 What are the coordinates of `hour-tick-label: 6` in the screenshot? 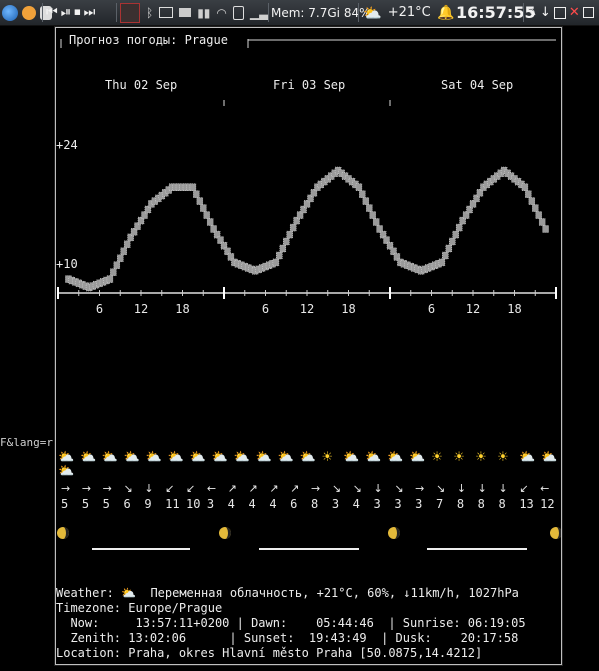 It's located at (265, 309).